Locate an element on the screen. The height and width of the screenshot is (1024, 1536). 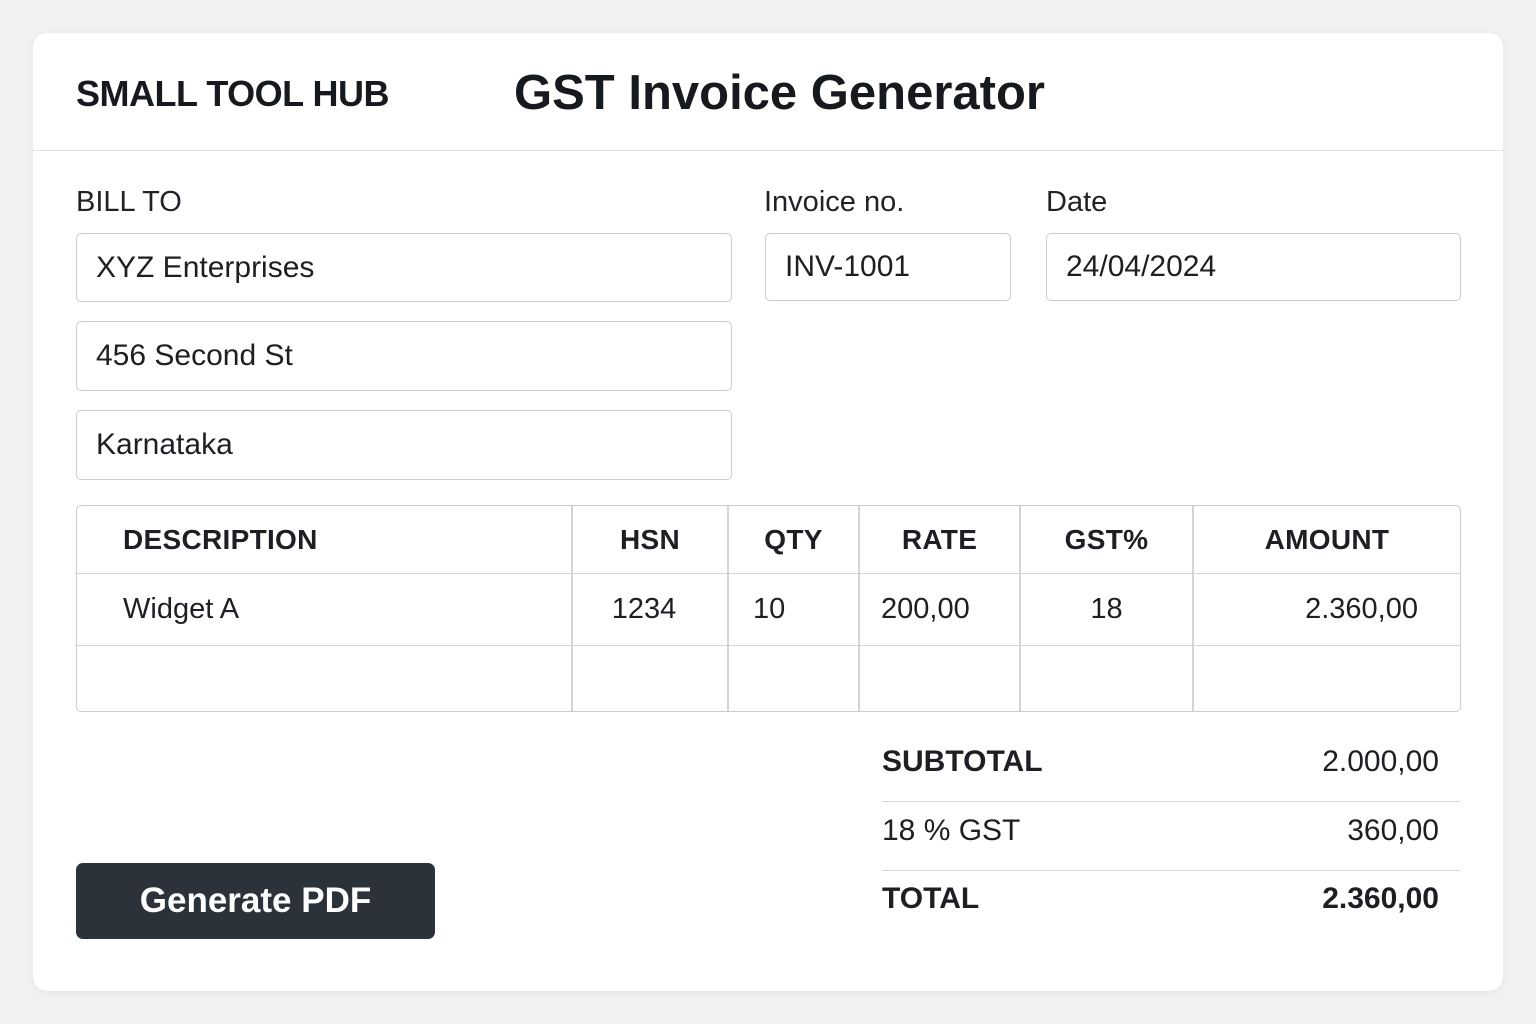
invoice-number-label: Invoice no. is located at coordinates (834, 202).